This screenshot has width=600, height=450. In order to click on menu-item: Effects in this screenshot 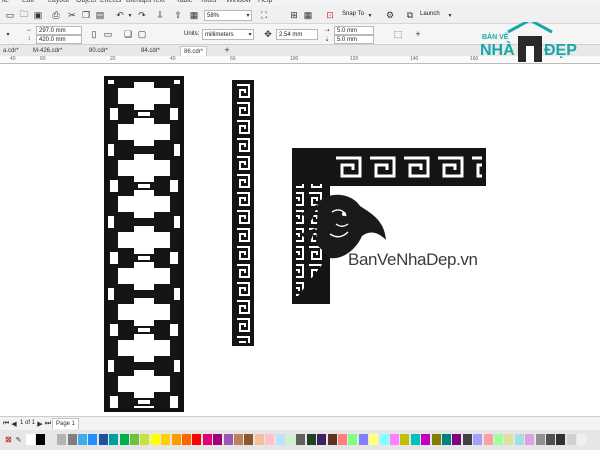, I will do `click(110, 2)`.